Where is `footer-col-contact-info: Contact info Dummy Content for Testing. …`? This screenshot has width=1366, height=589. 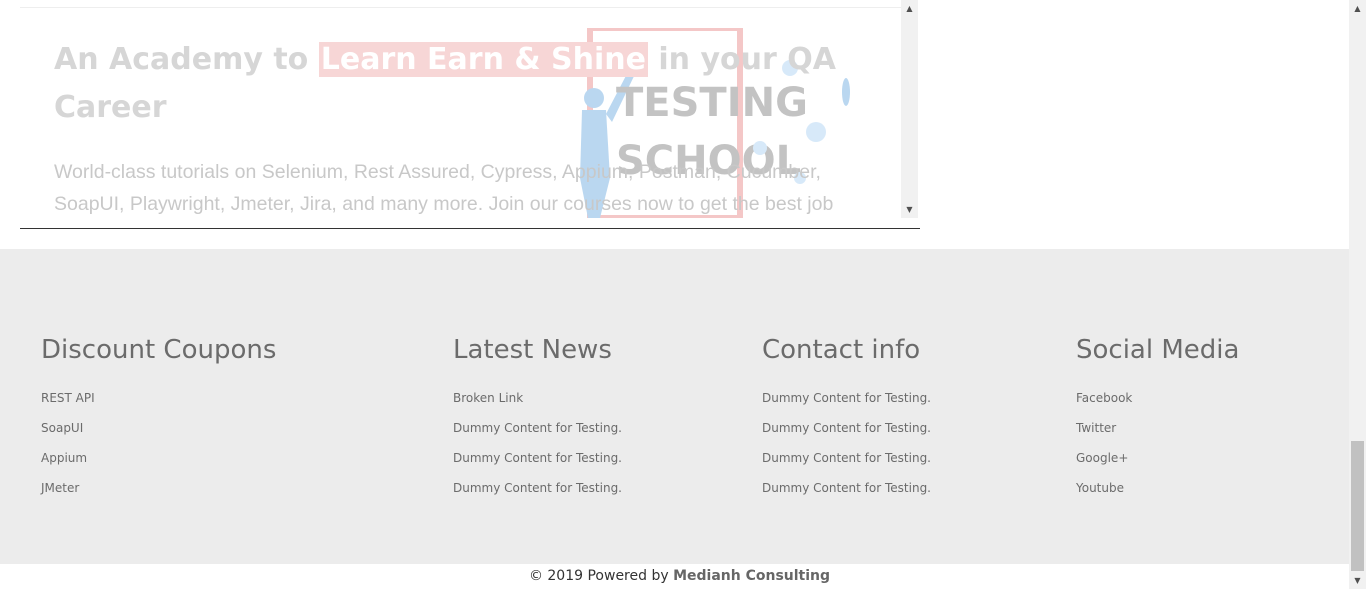 footer-col-contact-info: Contact info Dummy Content for Testing. … is located at coordinates (846, 417).